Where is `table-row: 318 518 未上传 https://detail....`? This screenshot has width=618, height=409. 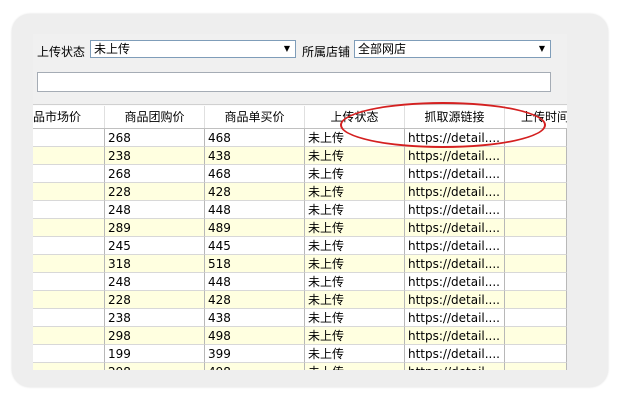
table-row: 318 518 未上传 https://detail.... is located at coordinates (300, 264).